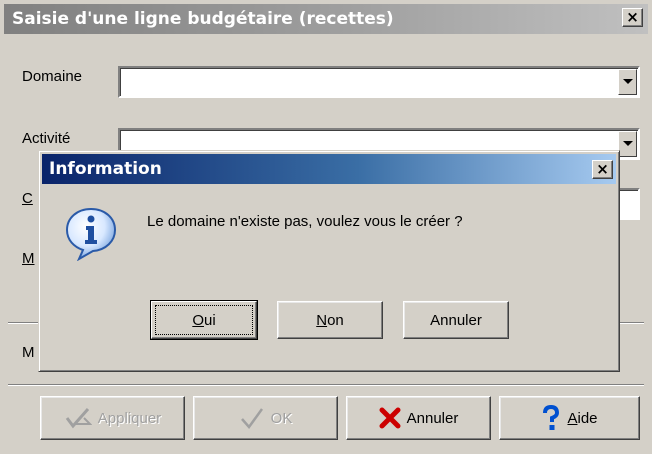 The height and width of the screenshot is (454, 652). Describe the element at coordinates (52, 76) in the screenshot. I see `domaine-label: Domaine` at that location.